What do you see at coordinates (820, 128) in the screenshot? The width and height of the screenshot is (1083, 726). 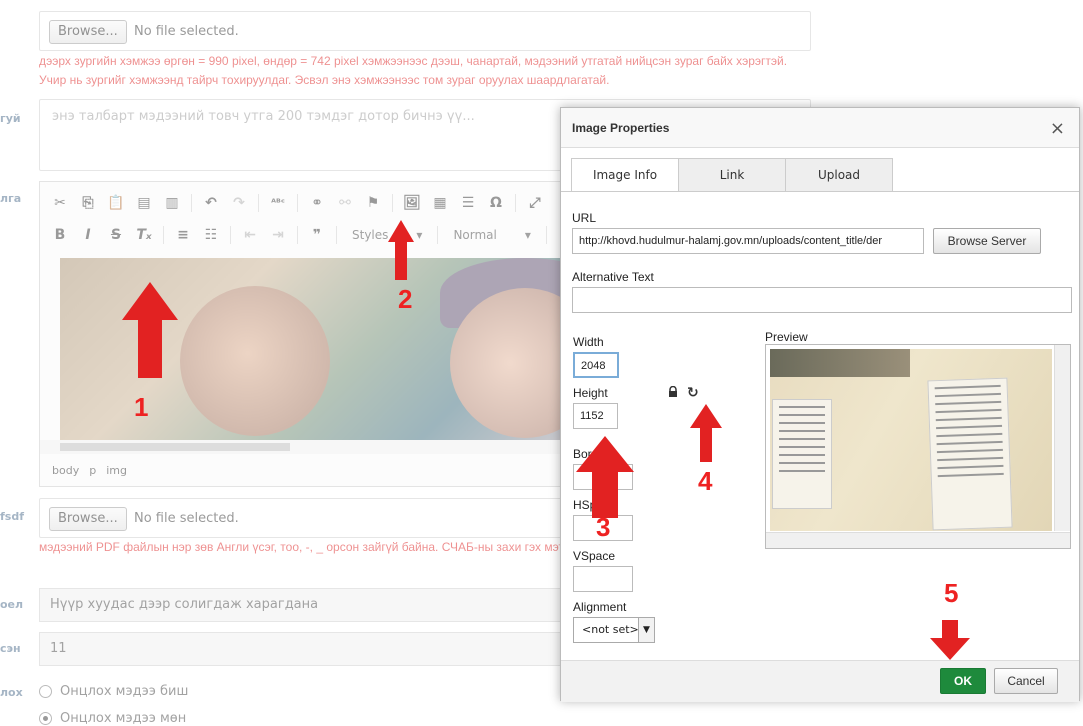 I see `dialog-titlebar: Image Properties ×` at bounding box center [820, 128].